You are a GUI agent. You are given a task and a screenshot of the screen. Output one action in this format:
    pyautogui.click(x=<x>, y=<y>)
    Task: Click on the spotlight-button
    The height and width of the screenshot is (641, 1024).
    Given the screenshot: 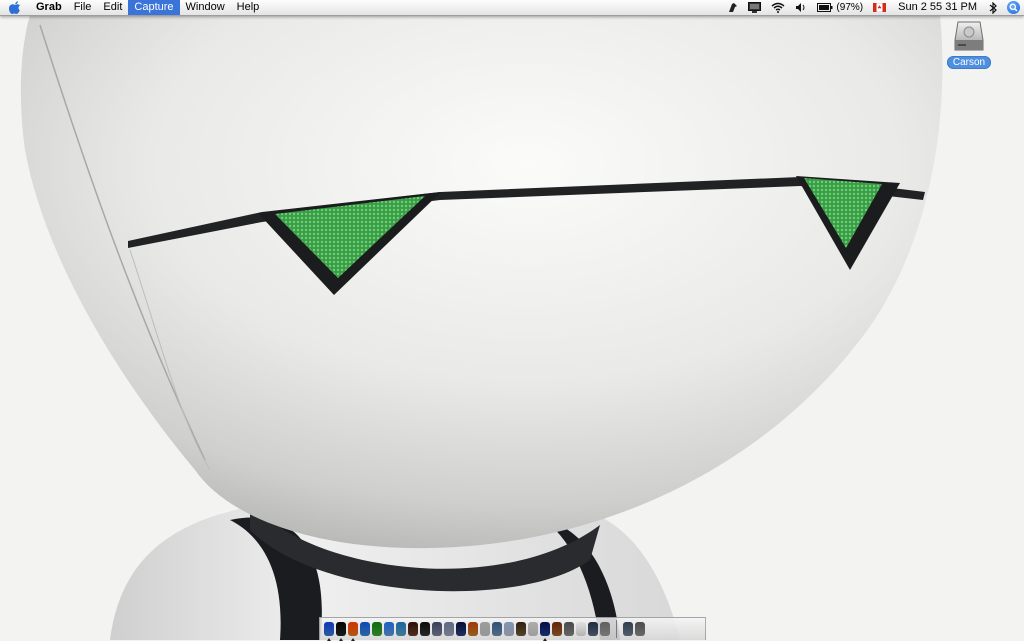 What is the action you would take?
    pyautogui.click(x=1013, y=7)
    